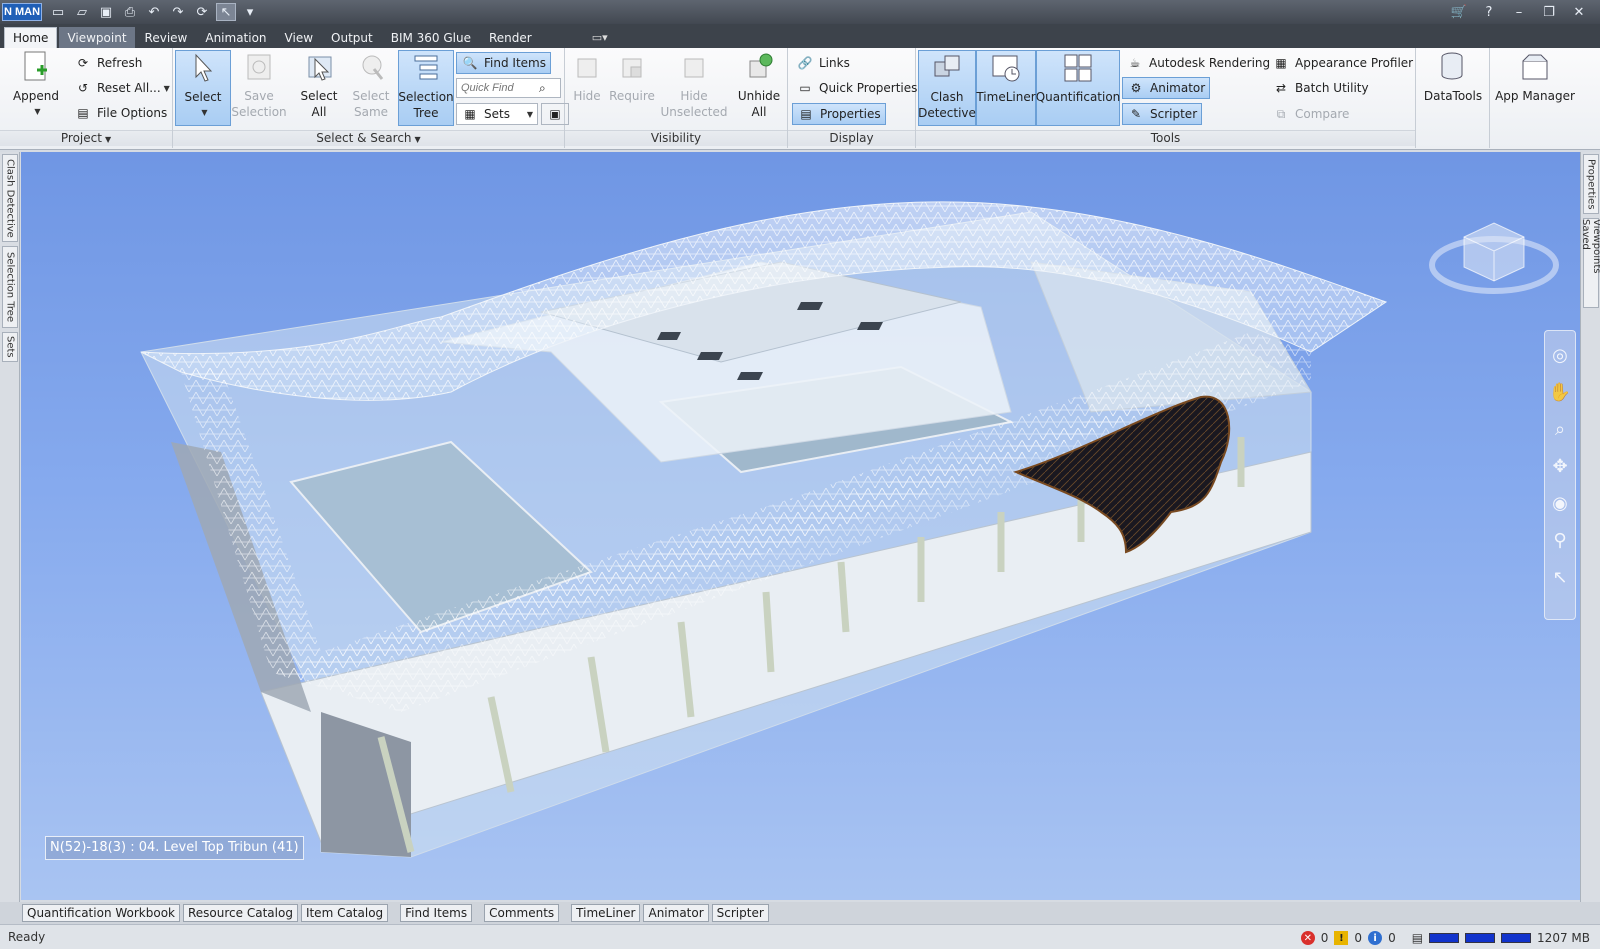 The image size is (1600, 949). What do you see at coordinates (1560, 503) in the screenshot?
I see `look-icon: ◉` at bounding box center [1560, 503].